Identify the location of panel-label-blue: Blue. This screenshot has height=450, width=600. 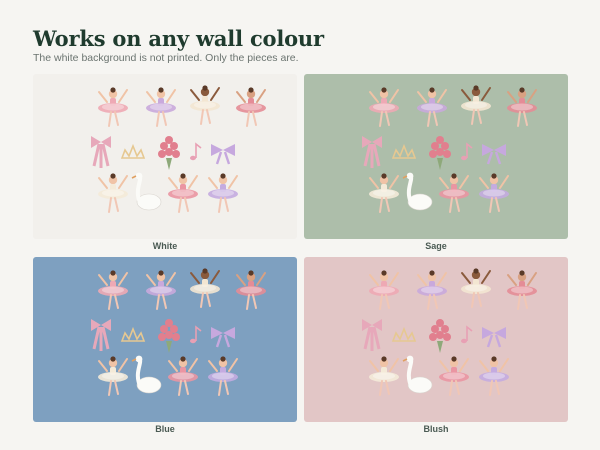
(165, 429).